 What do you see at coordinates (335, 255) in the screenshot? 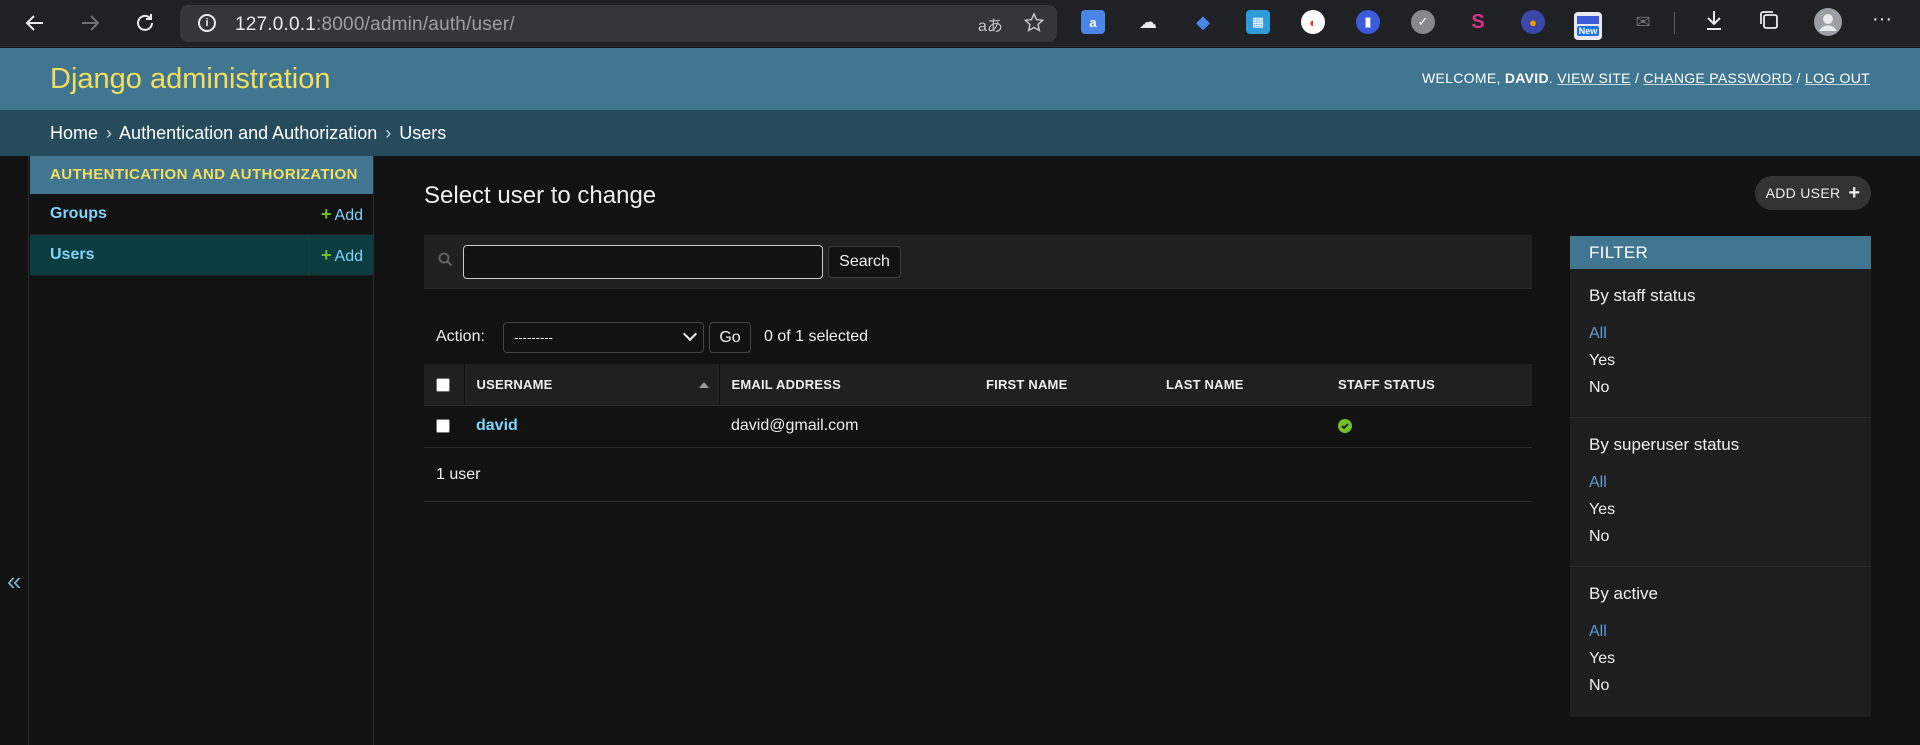
I see `add-user-link: + Add` at bounding box center [335, 255].